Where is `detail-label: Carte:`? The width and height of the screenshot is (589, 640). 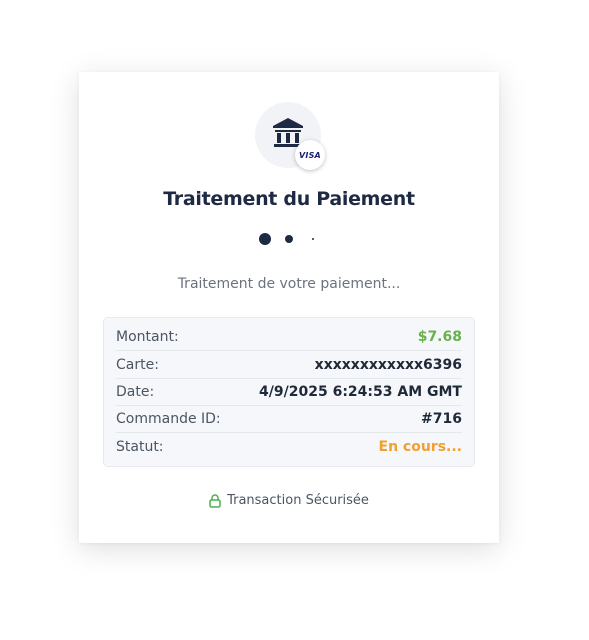
detail-label: Carte: is located at coordinates (137, 364).